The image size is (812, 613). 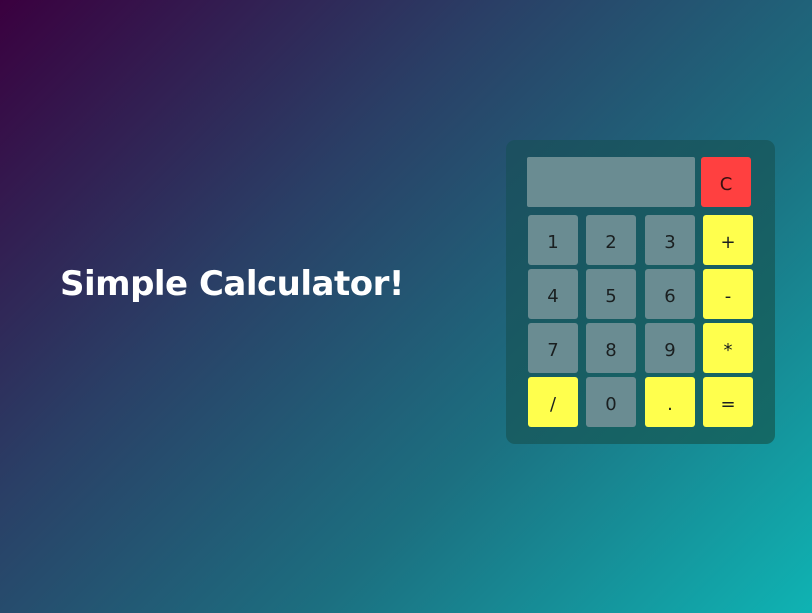 I want to click on equals-button: =, so click(x=728, y=402).